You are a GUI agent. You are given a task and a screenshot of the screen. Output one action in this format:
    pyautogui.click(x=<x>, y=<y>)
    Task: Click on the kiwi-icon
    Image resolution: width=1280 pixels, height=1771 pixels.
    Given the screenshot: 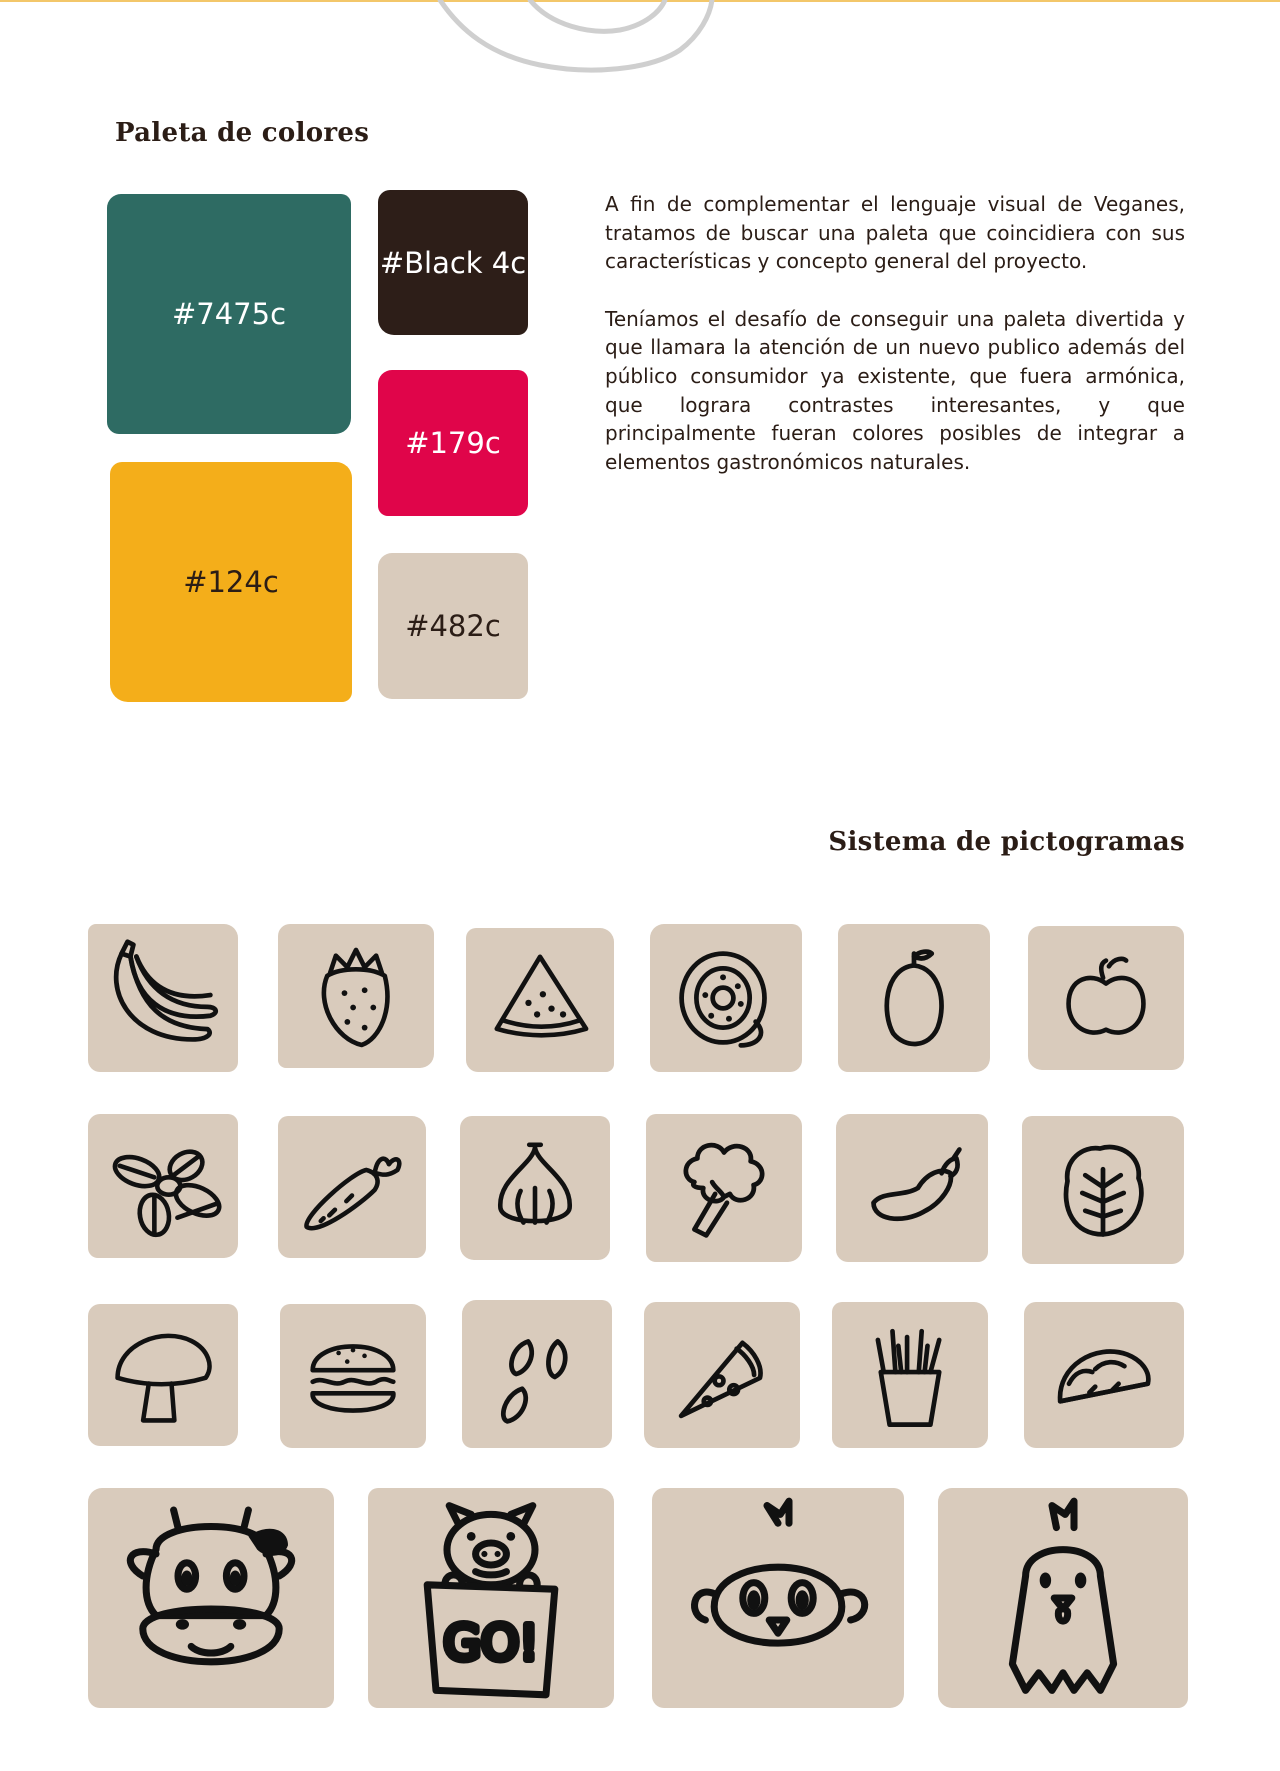 What is the action you would take?
    pyautogui.click(x=723, y=999)
    